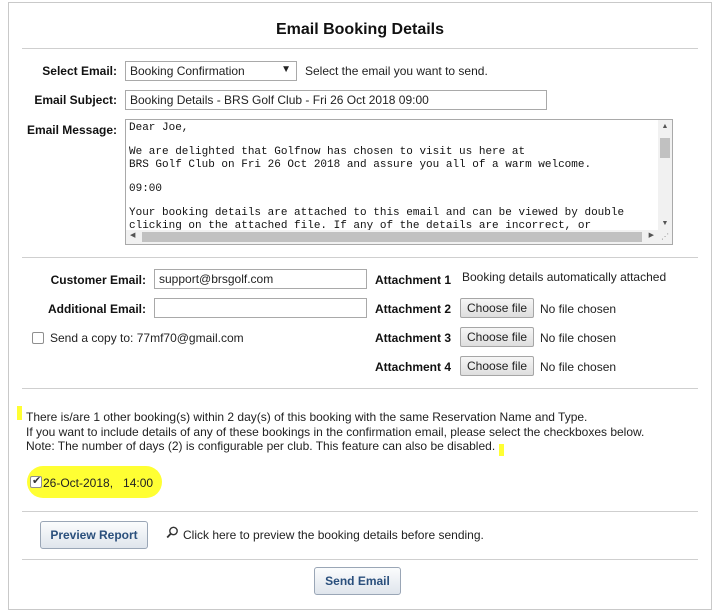  I want to click on customer-email-input, so click(260, 279).